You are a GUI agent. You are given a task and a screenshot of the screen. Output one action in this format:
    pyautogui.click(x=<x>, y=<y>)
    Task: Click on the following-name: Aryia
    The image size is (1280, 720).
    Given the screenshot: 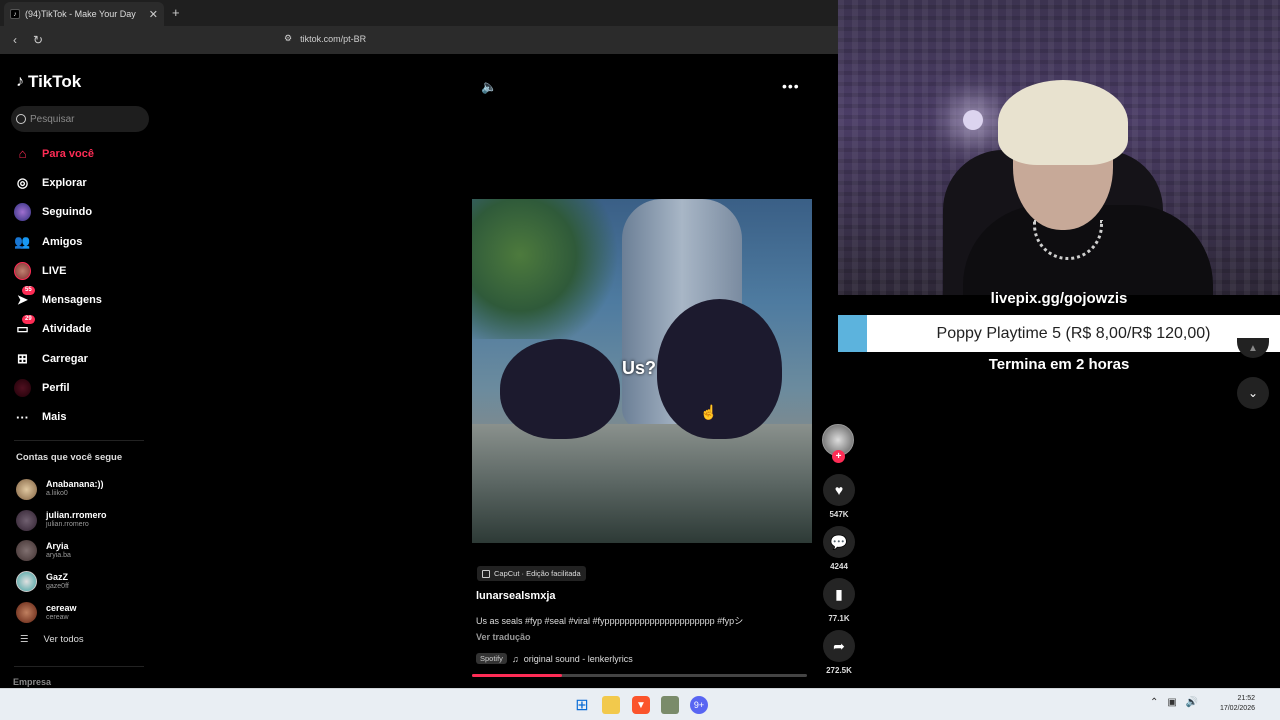 What is the action you would take?
    pyautogui.click(x=57, y=545)
    